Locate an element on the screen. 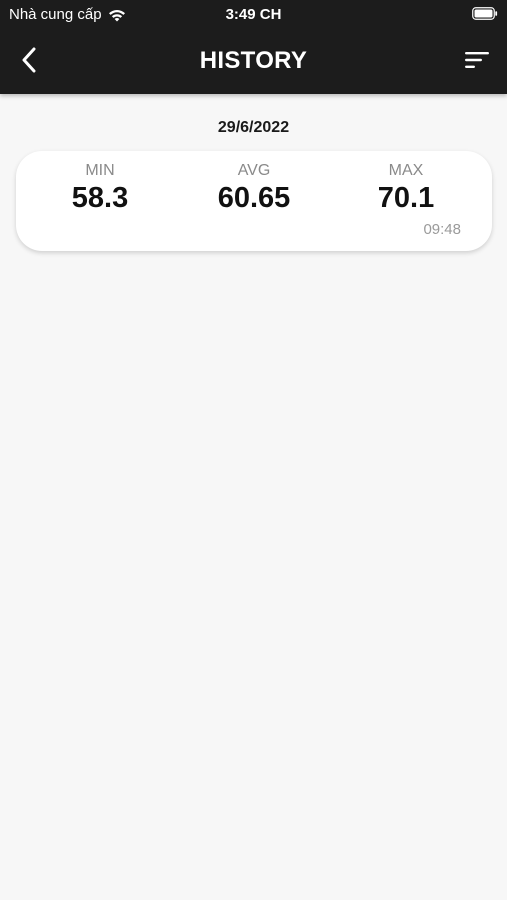 The width and height of the screenshot is (507, 900). page-title: HISTORY is located at coordinates (253, 60).